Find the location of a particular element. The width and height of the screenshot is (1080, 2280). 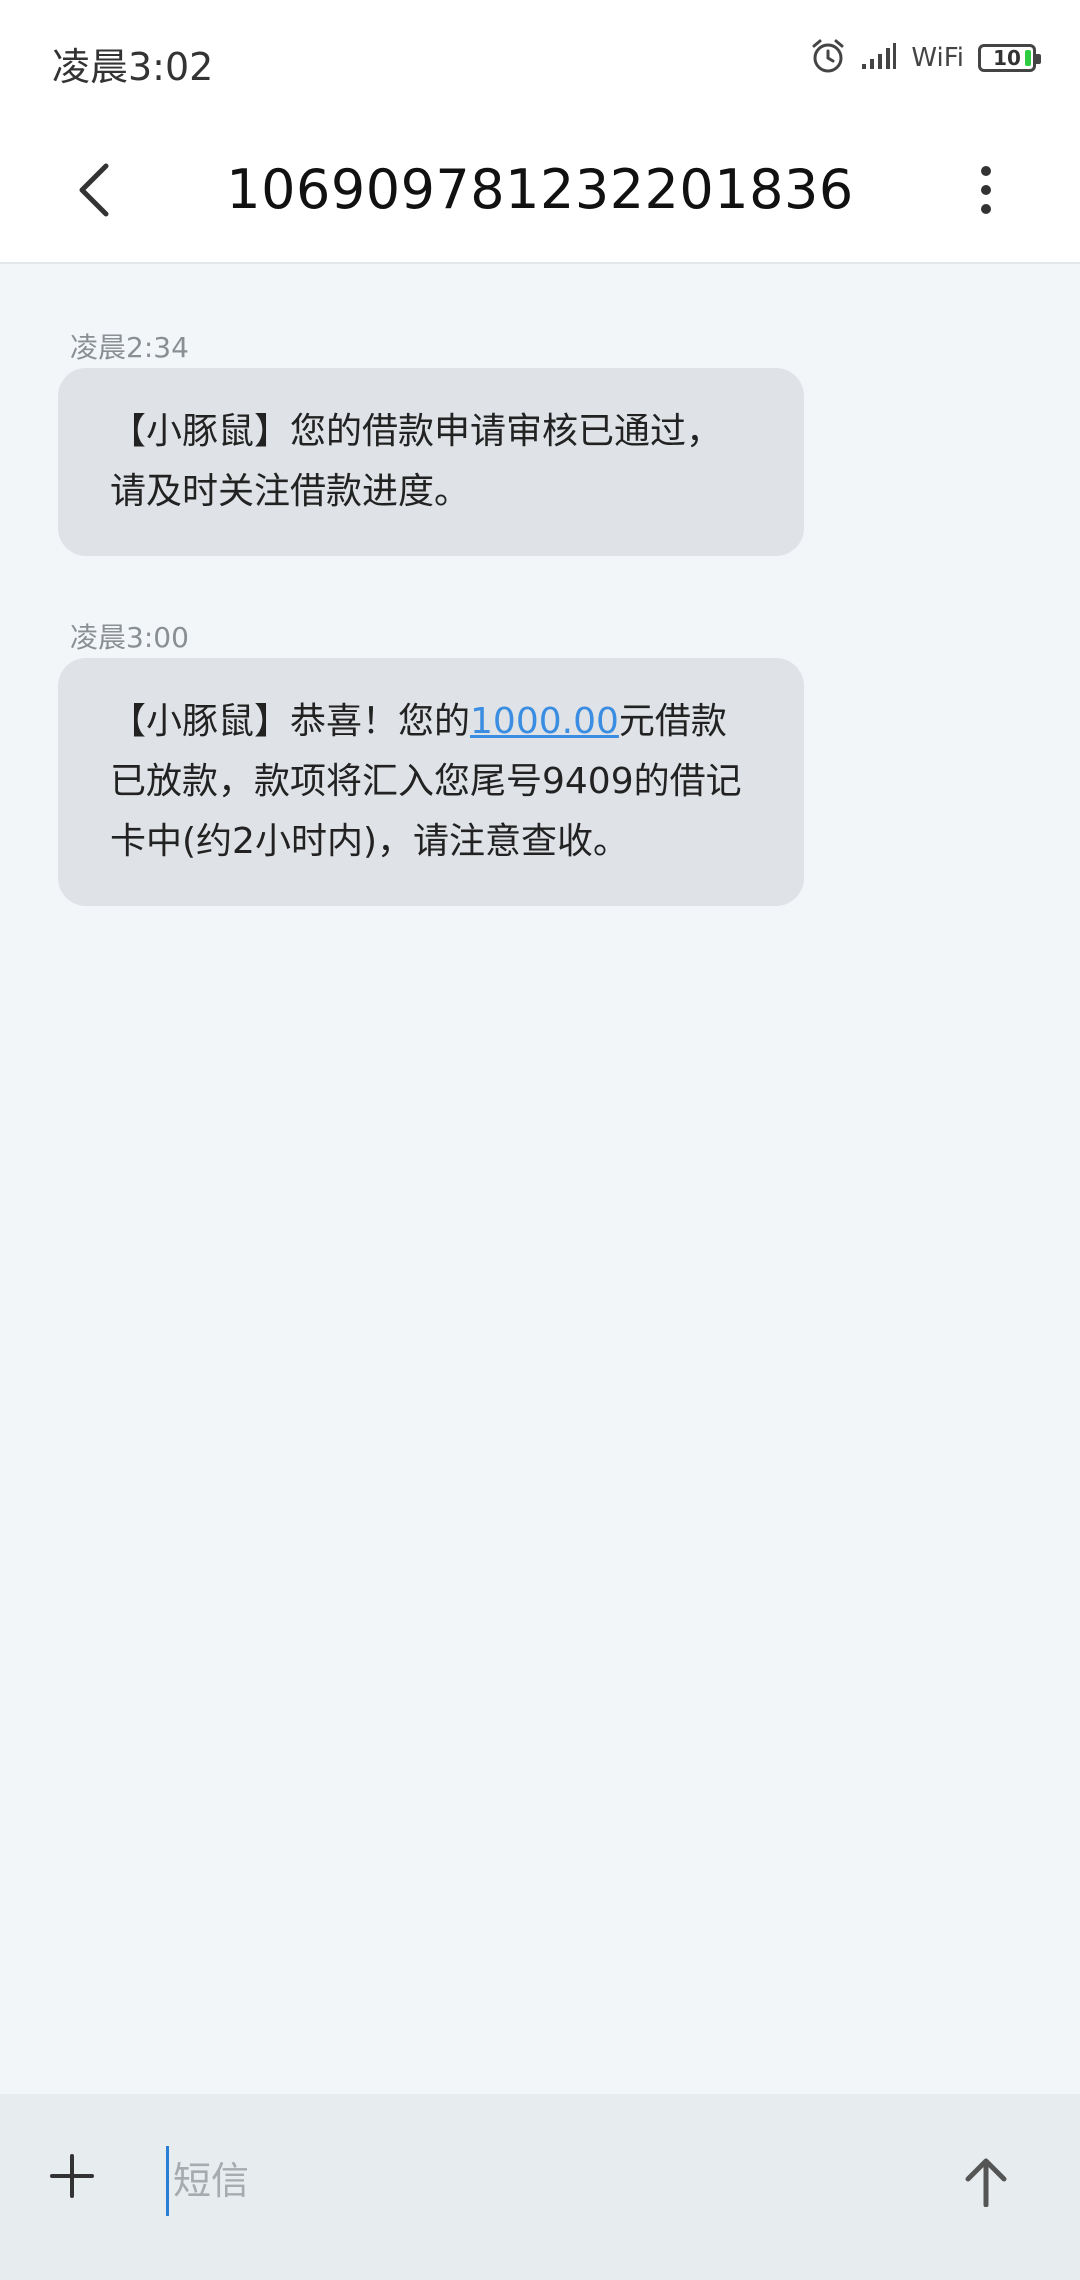

message-text: 【小豚鼠】您的借款申请审核已通过，请及时关注借款进度。 is located at coordinates (416, 461).